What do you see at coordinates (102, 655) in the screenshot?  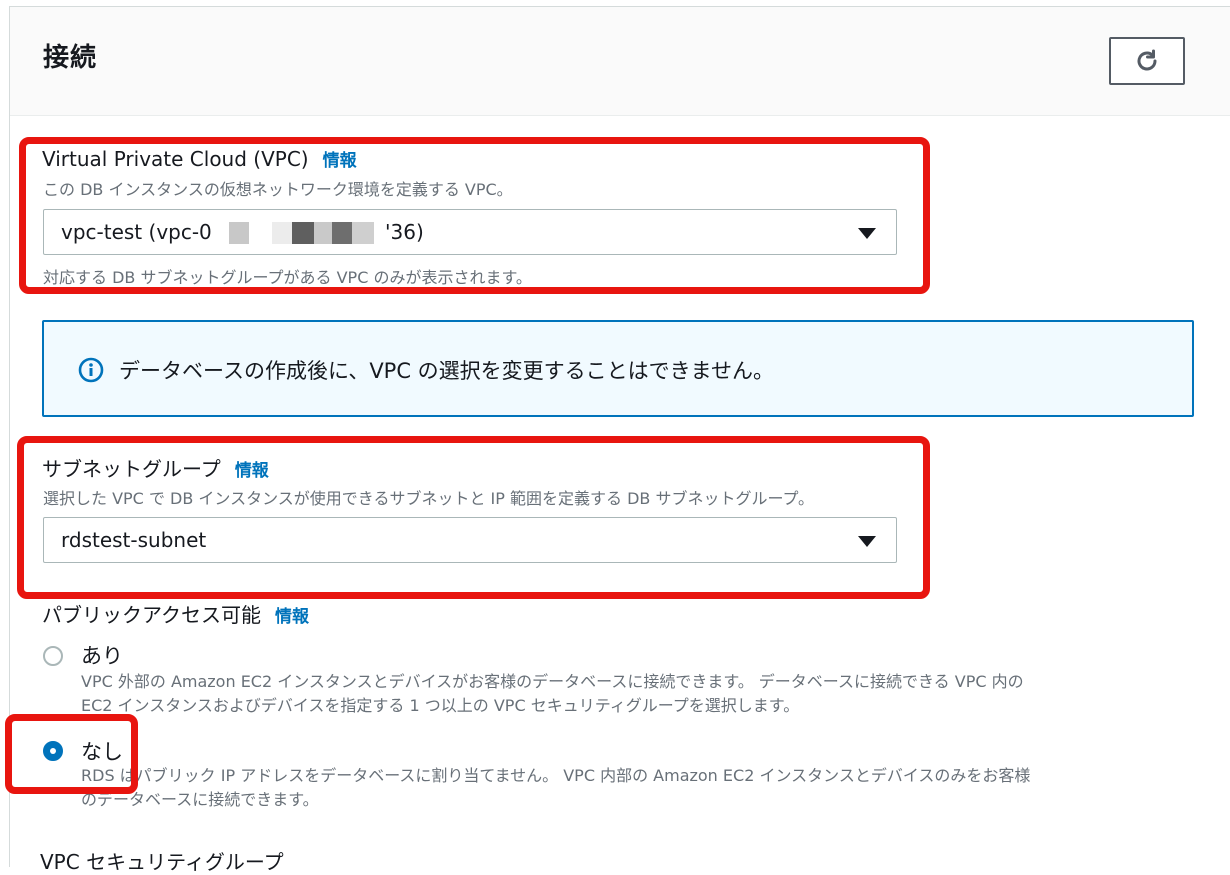 I see `radio-public-yes-label: あり` at bounding box center [102, 655].